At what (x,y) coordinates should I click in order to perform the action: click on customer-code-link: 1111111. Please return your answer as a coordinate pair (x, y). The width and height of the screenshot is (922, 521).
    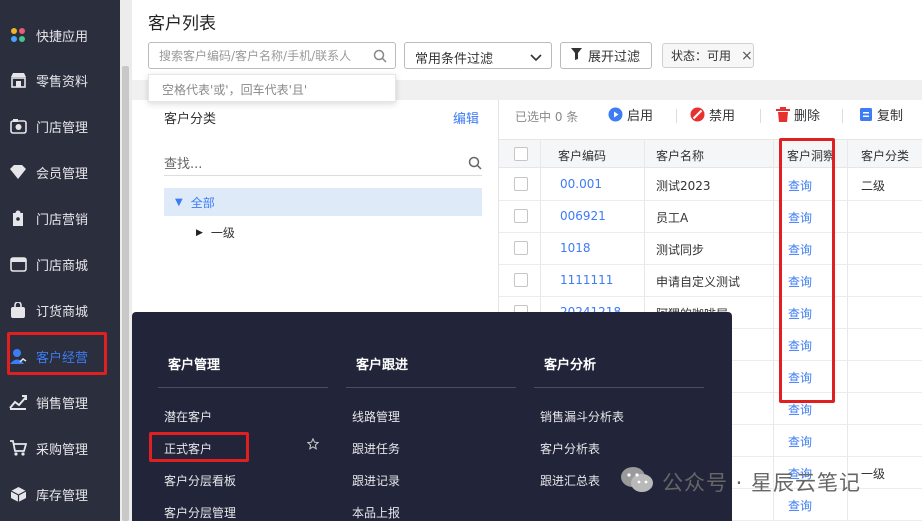
    Looking at the image, I should click on (586, 280).